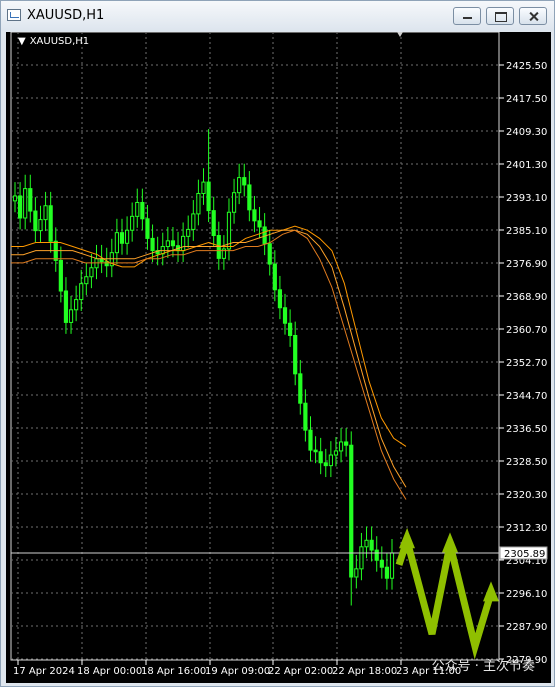  I want to click on y-tick-label: 2360.70, so click(526, 330).